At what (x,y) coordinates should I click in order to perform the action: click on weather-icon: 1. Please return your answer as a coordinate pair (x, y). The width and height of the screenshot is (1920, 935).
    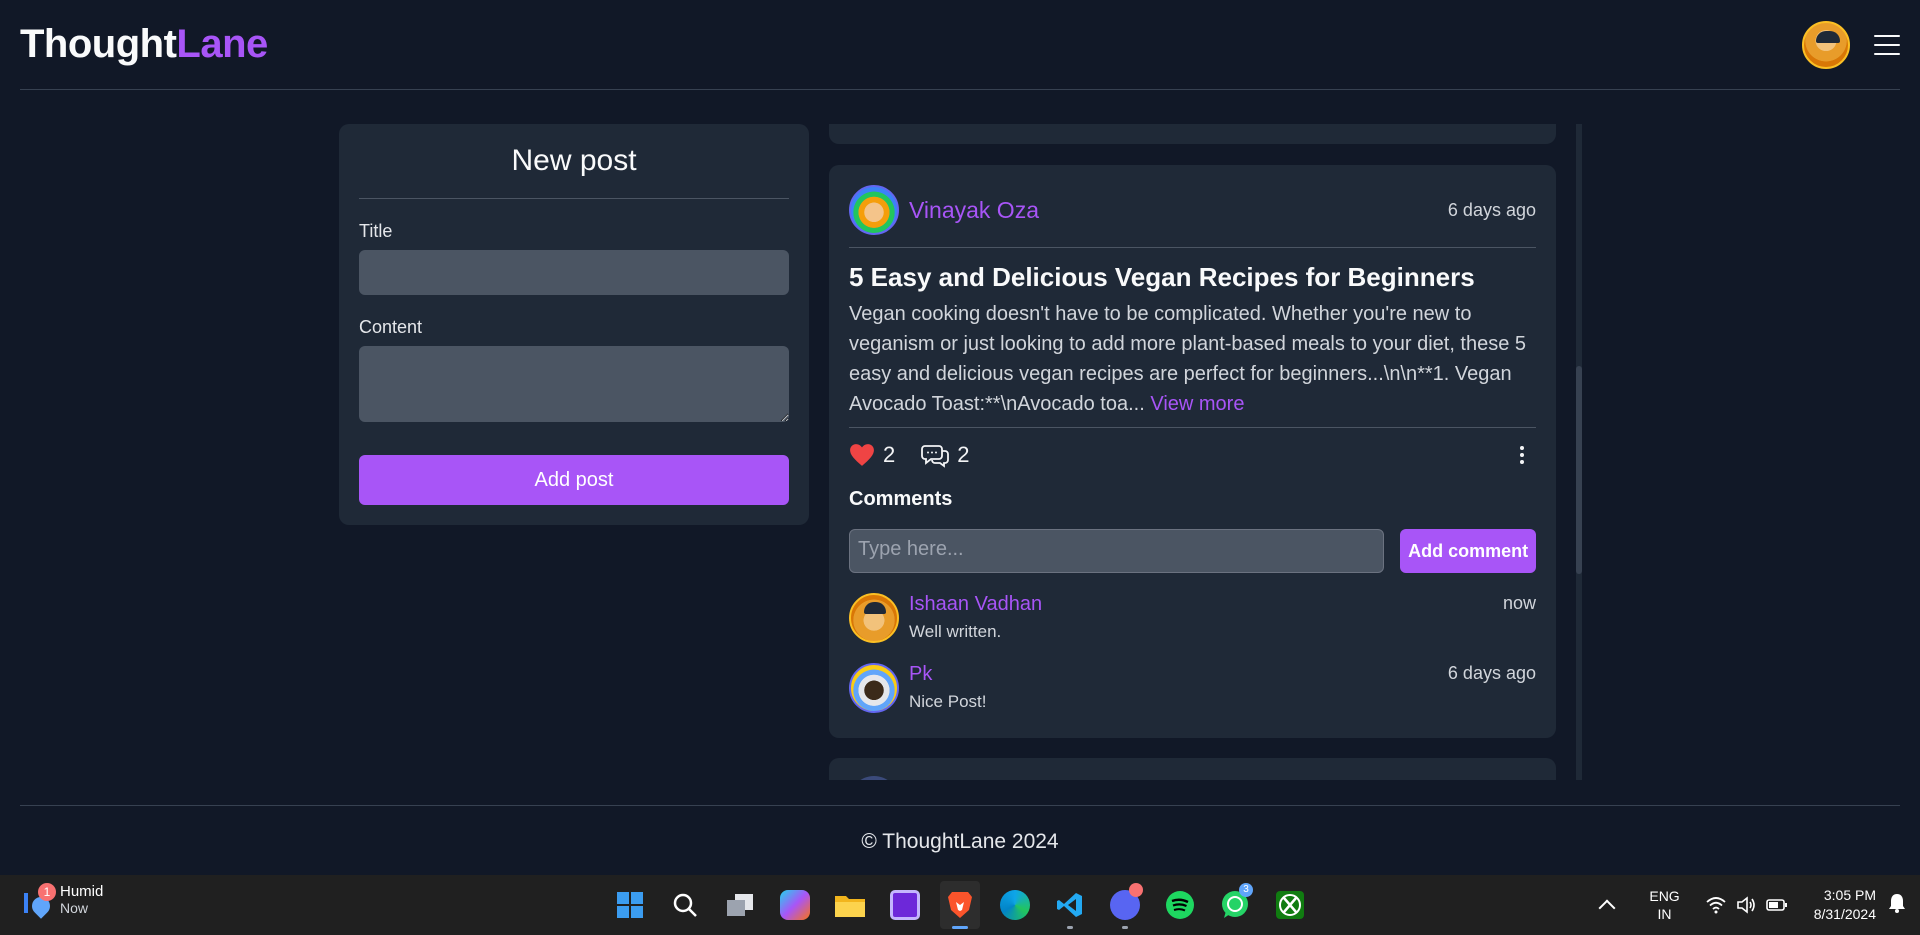
    Looking at the image, I should click on (39, 900).